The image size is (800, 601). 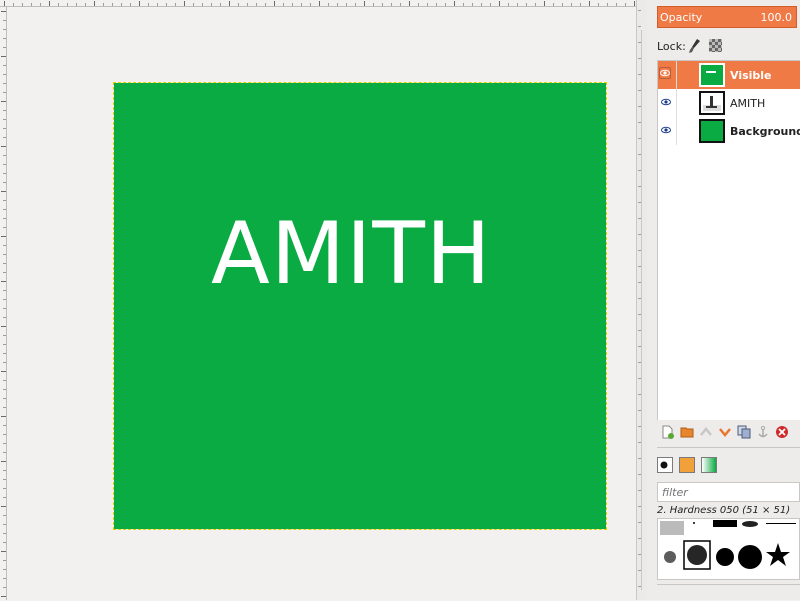 I want to click on layer-name-background: Background, so click(x=765, y=131).